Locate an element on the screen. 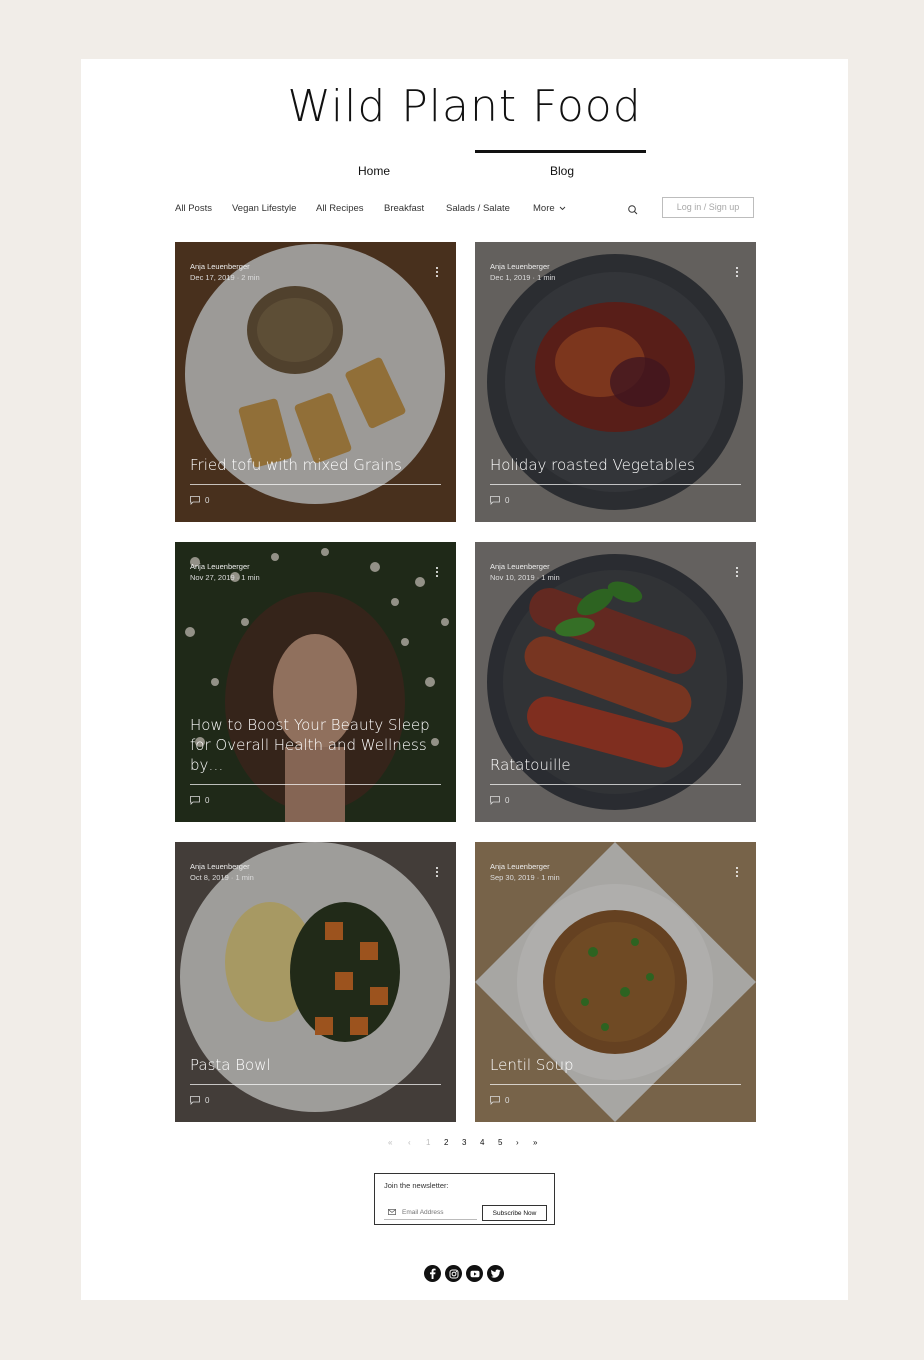 The image size is (924, 1360). facebook-icon is located at coordinates (432, 1273).